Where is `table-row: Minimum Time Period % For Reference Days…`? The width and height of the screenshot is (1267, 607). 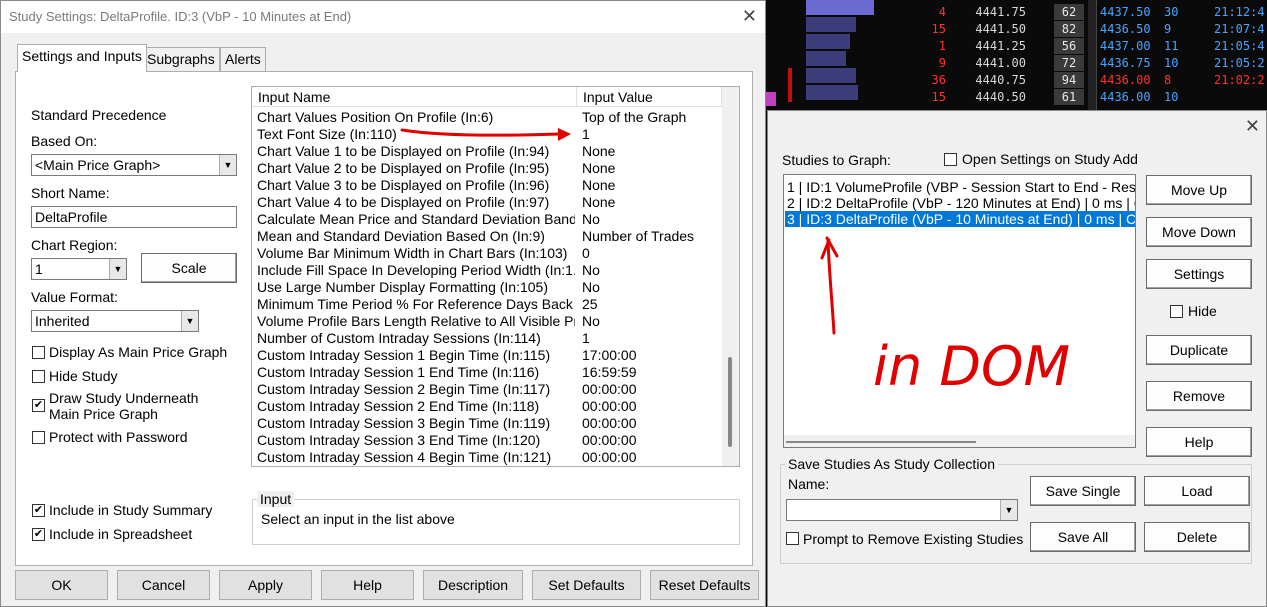 table-row: Minimum Time Period % For Reference Days… is located at coordinates (487, 304).